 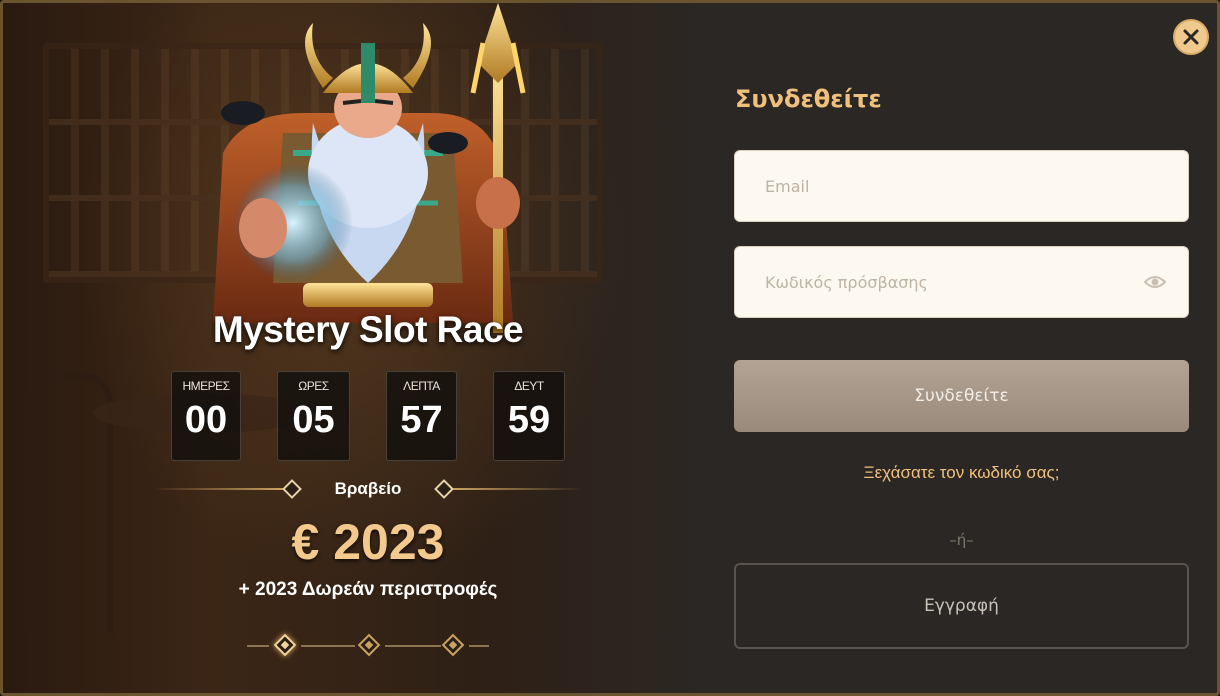 I want to click on login-submit-button: Συνδεθείτε, so click(x=961, y=396).